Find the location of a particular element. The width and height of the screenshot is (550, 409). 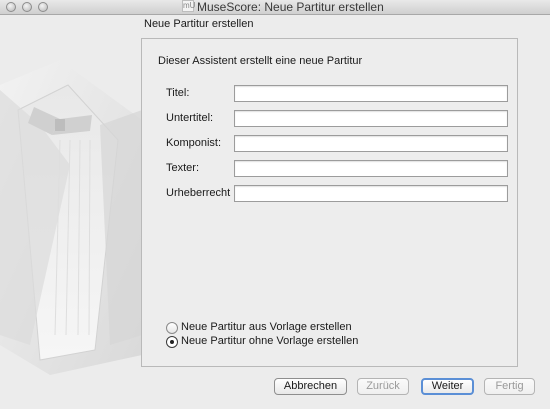

cancel-button: Abbrechen is located at coordinates (310, 386).